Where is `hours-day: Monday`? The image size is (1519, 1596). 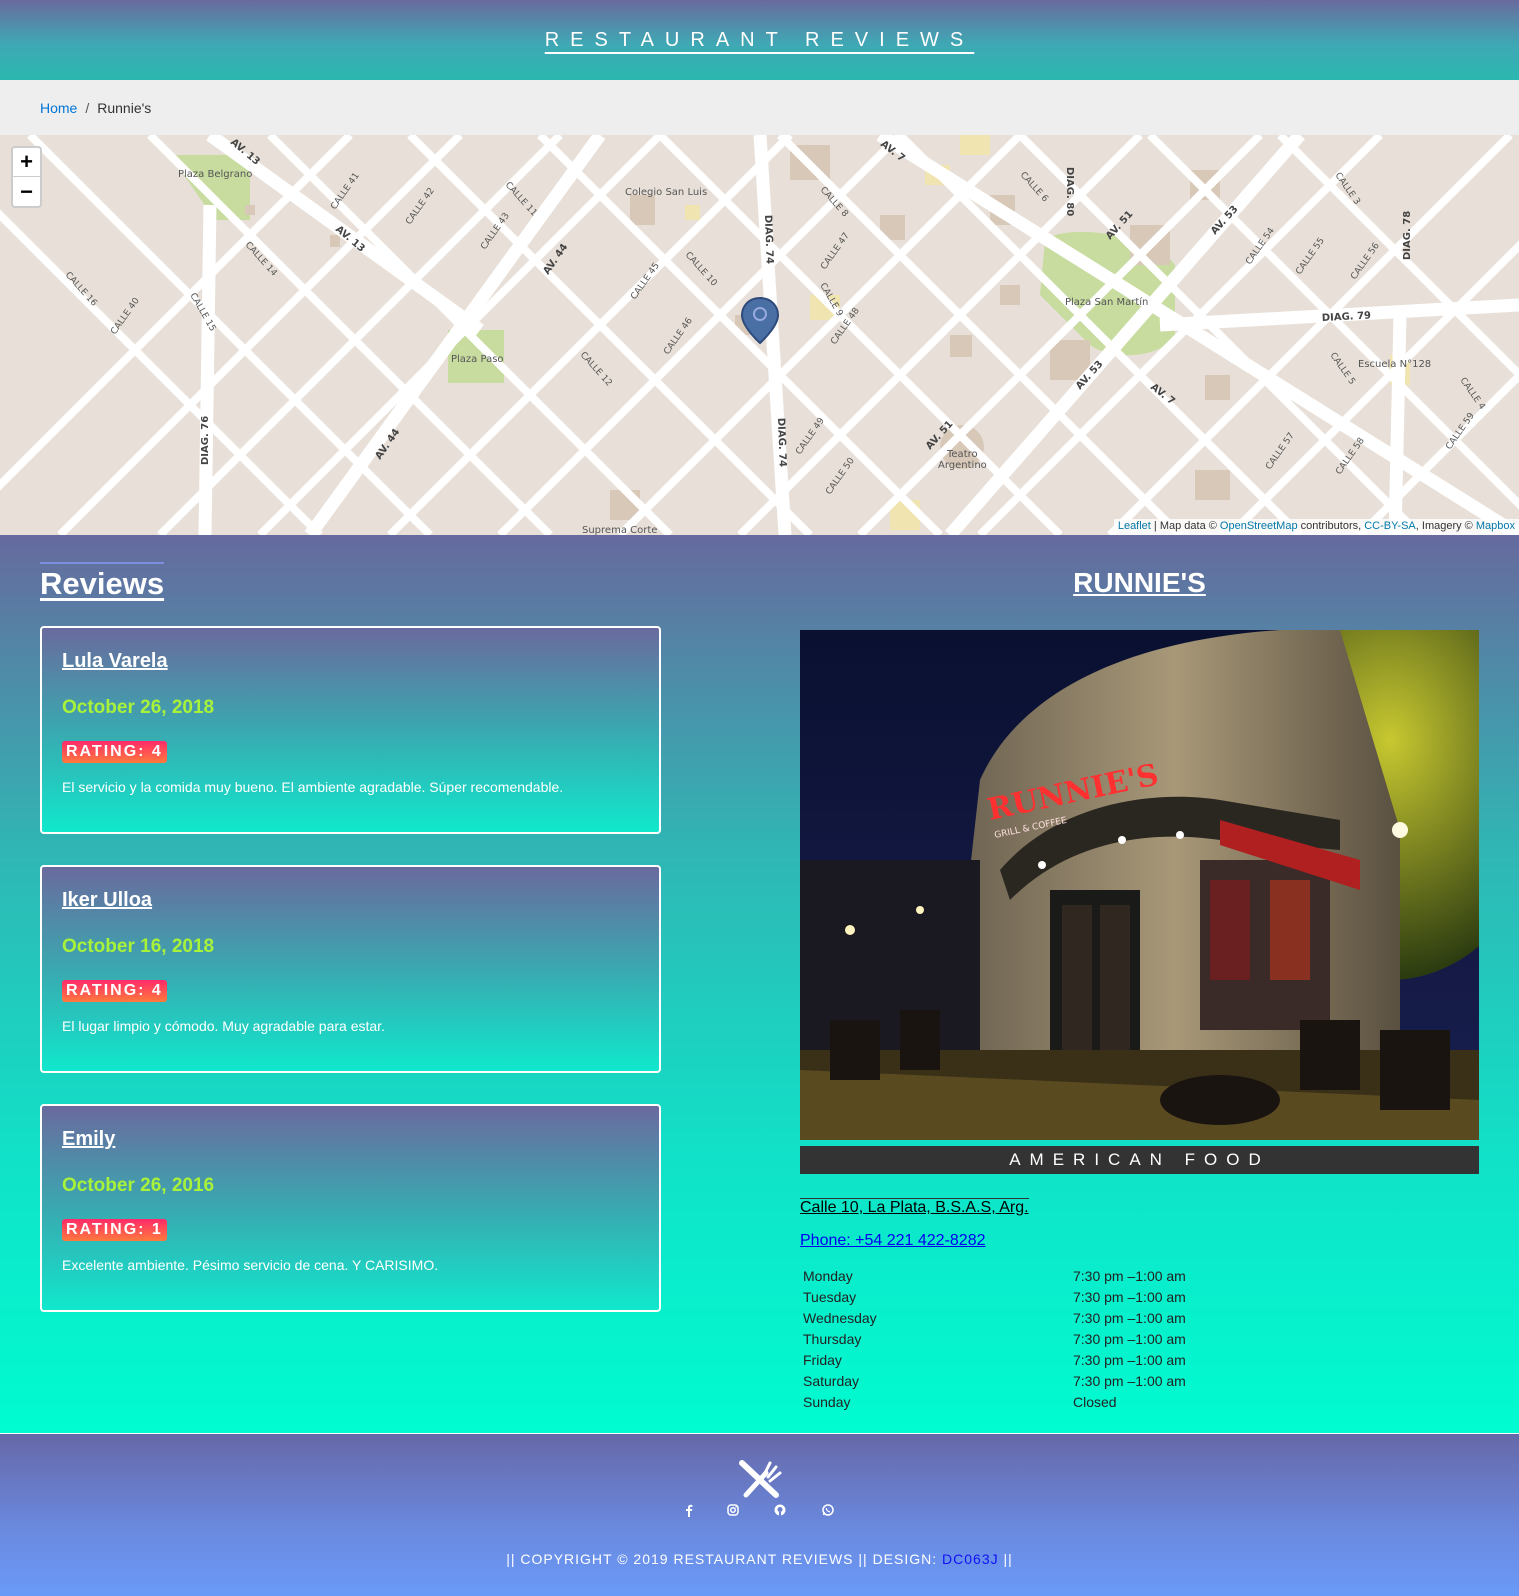 hours-day: Monday is located at coordinates (828, 1275).